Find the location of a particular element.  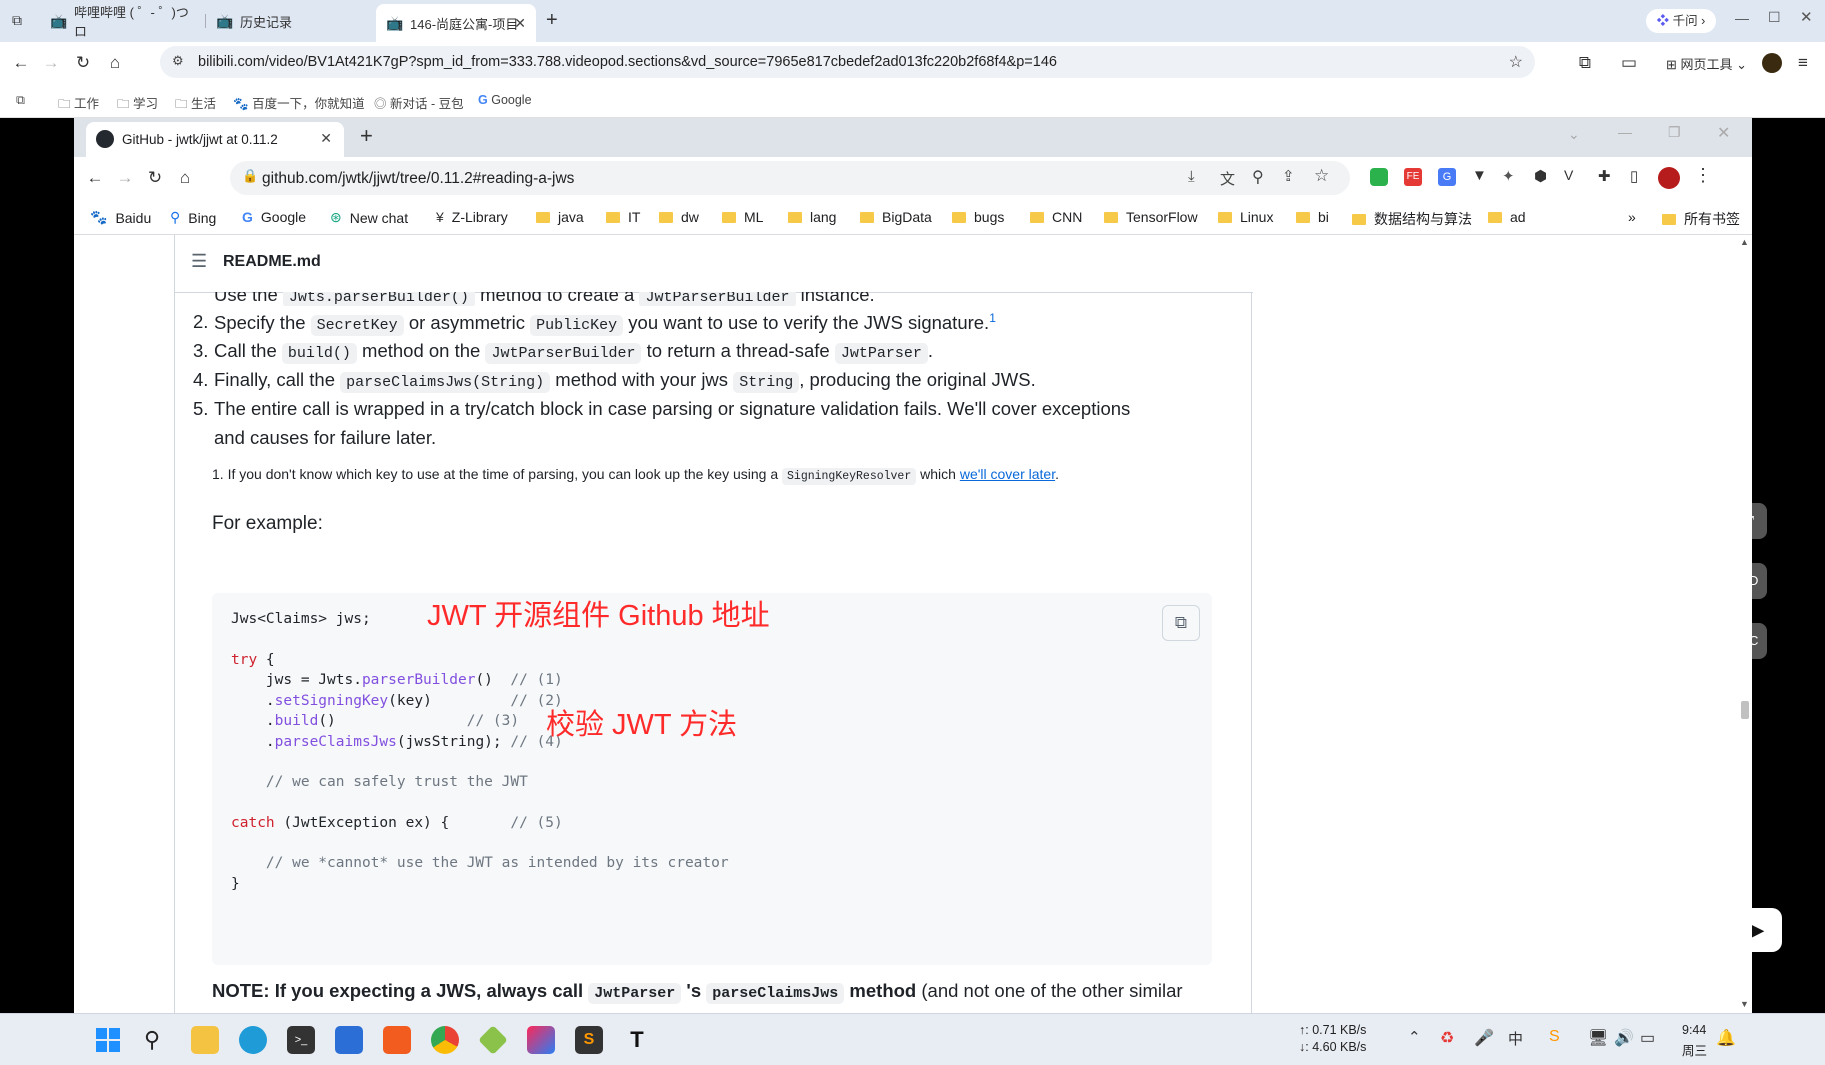

extension-icon: ✦ is located at coordinates (1508, 176).